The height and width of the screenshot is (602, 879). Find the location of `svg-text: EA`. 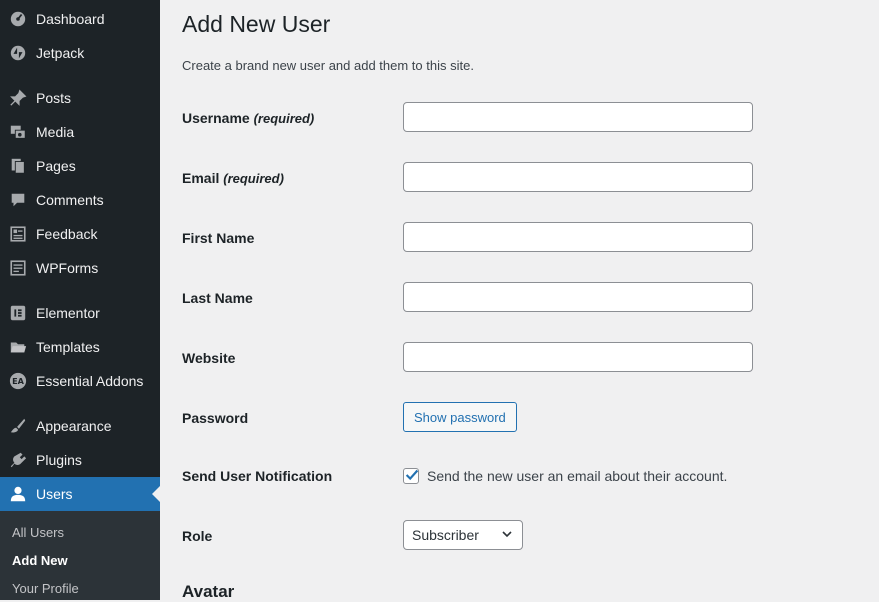

svg-text: EA is located at coordinates (18, 381).